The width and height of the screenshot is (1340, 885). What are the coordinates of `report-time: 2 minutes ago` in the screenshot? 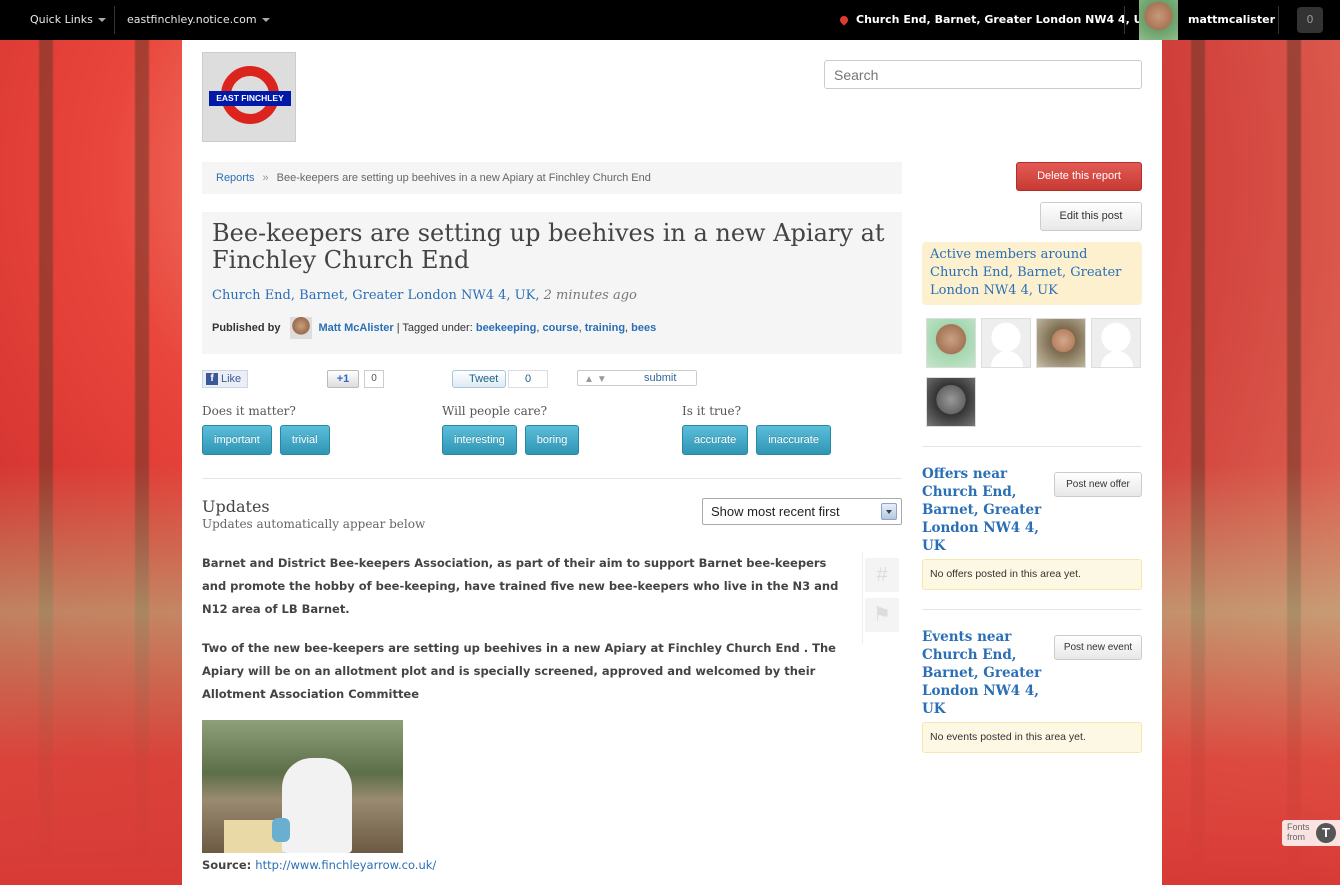 It's located at (590, 295).